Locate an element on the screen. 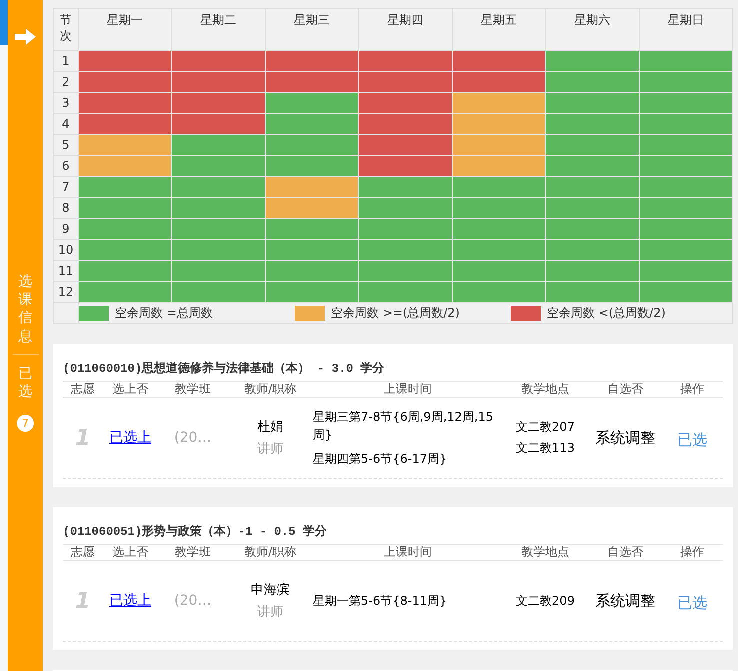 The width and height of the screenshot is (738, 671). sidebar-title: 选课信息 is located at coordinates (25, 309).